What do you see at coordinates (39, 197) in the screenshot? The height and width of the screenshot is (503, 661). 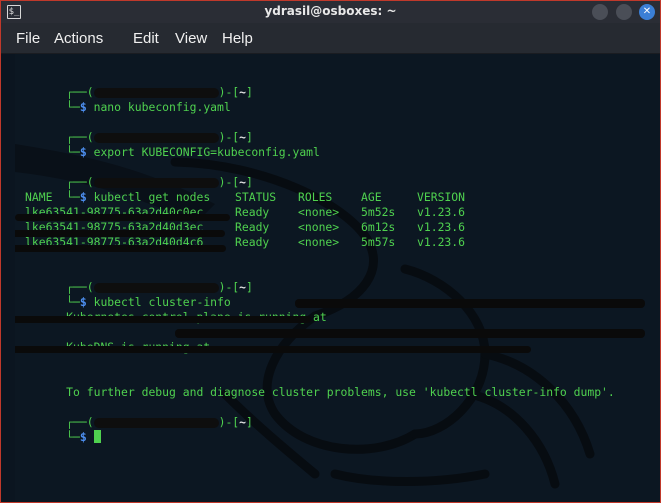 I see `table-header-name: NAME` at bounding box center [39, 197].